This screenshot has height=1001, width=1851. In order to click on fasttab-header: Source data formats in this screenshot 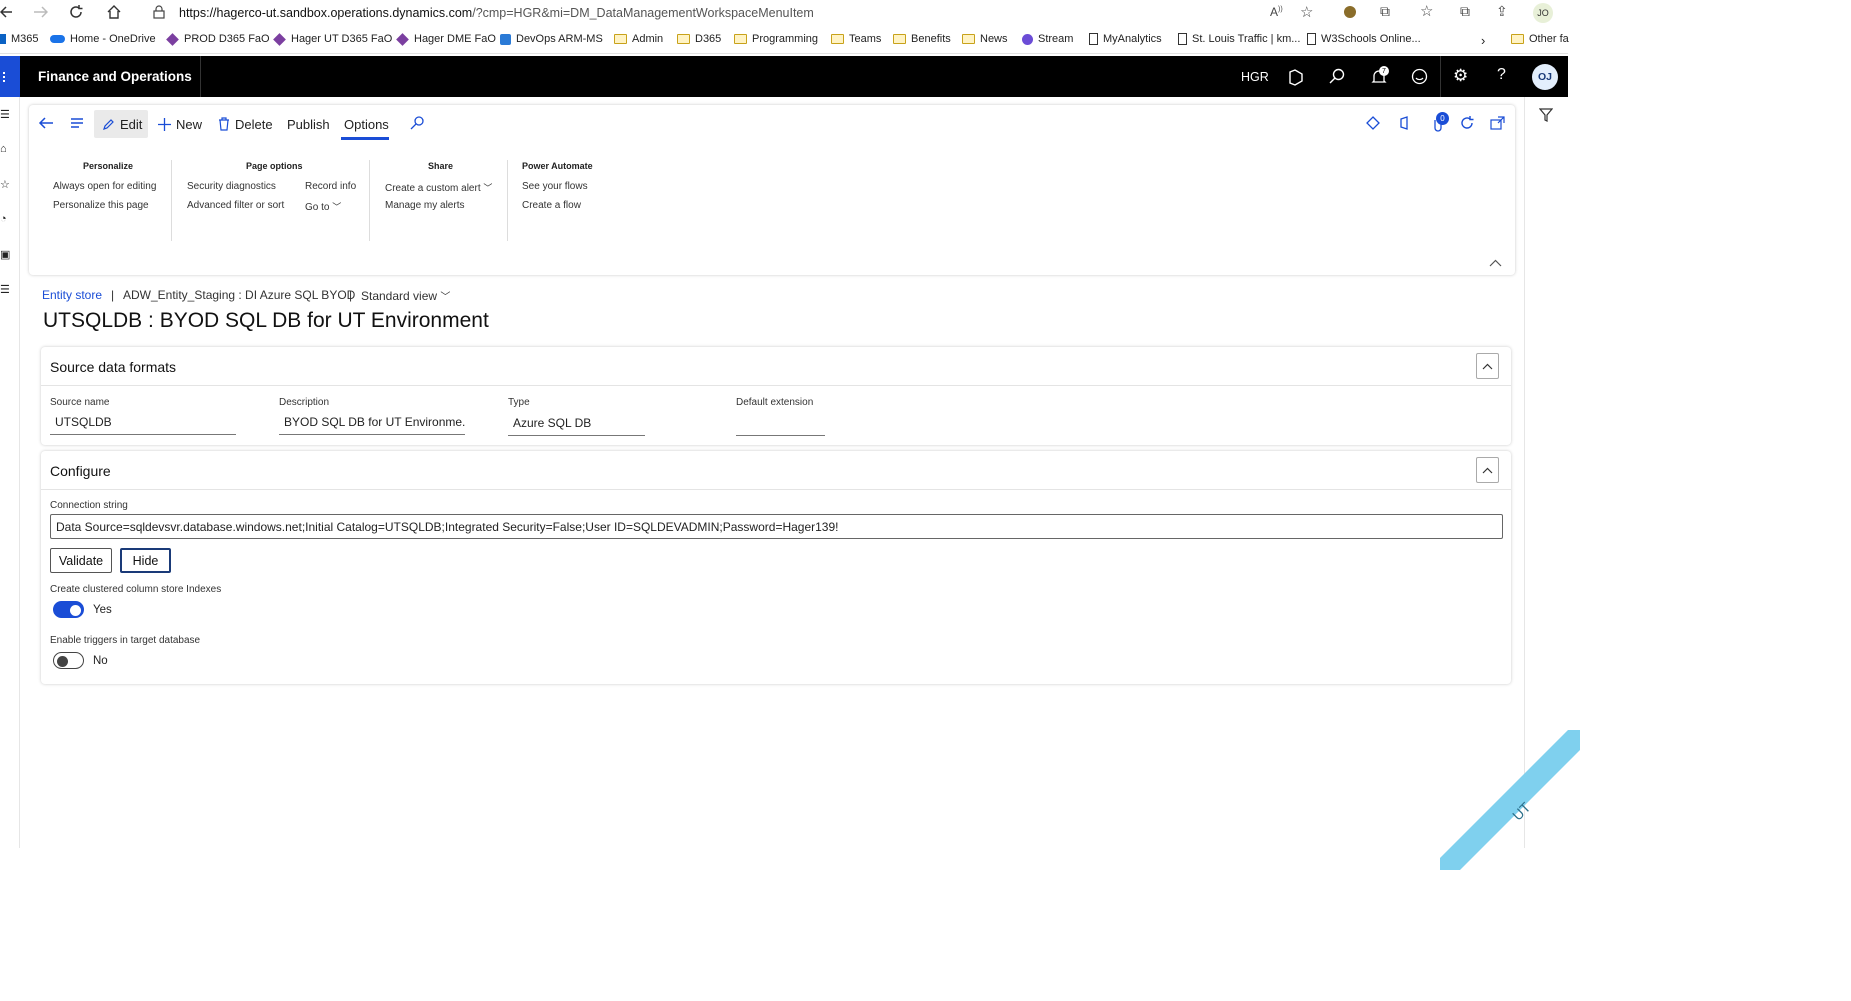, I will do `click(113, 367)`.